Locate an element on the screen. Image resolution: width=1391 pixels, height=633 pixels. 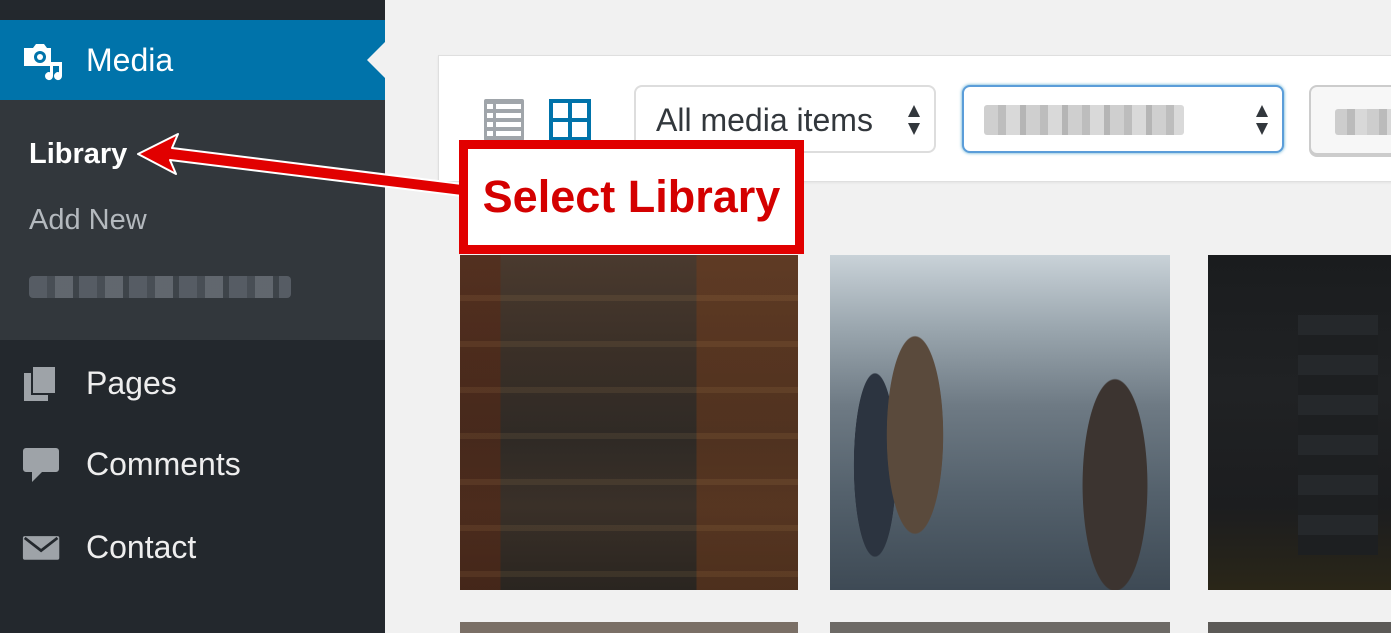
menu-label-contact: Contact is located at coordinates (141, 547).